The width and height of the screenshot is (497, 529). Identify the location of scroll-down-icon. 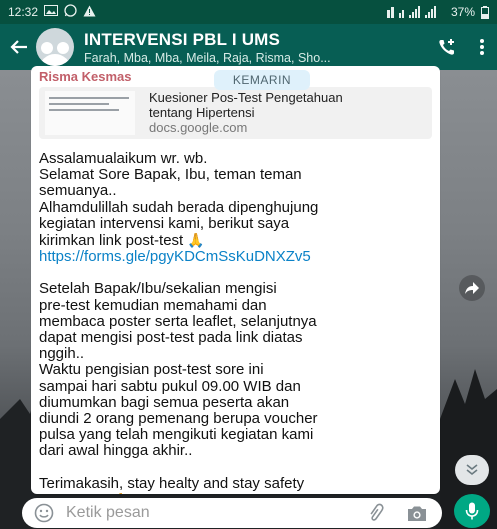
(472, 470).